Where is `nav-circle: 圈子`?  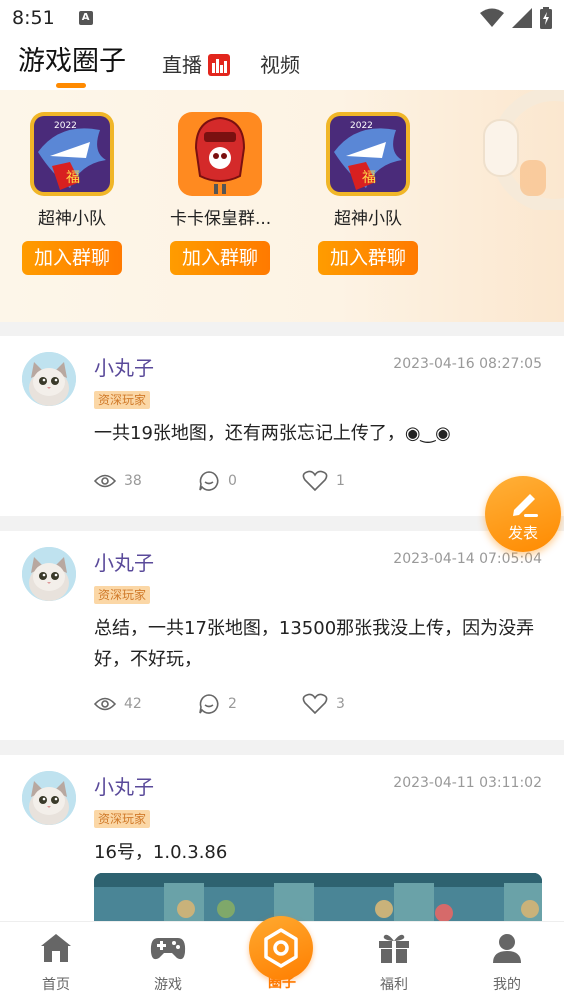 nav-circle: 圈子 is located at coordinates (282, 954).